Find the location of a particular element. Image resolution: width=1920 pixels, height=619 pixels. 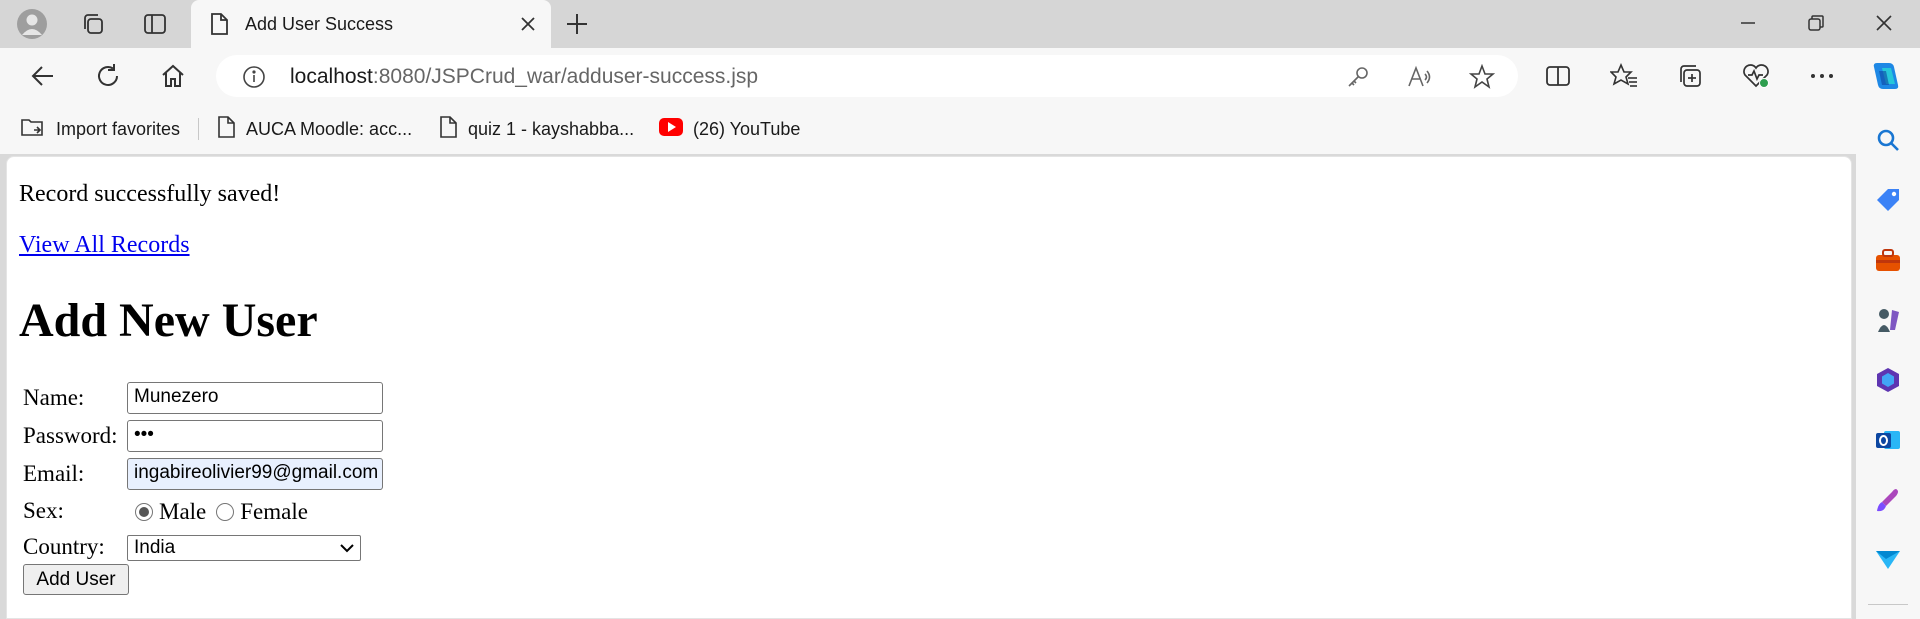

country-selected-value: India is located at coordinates (155, 547).